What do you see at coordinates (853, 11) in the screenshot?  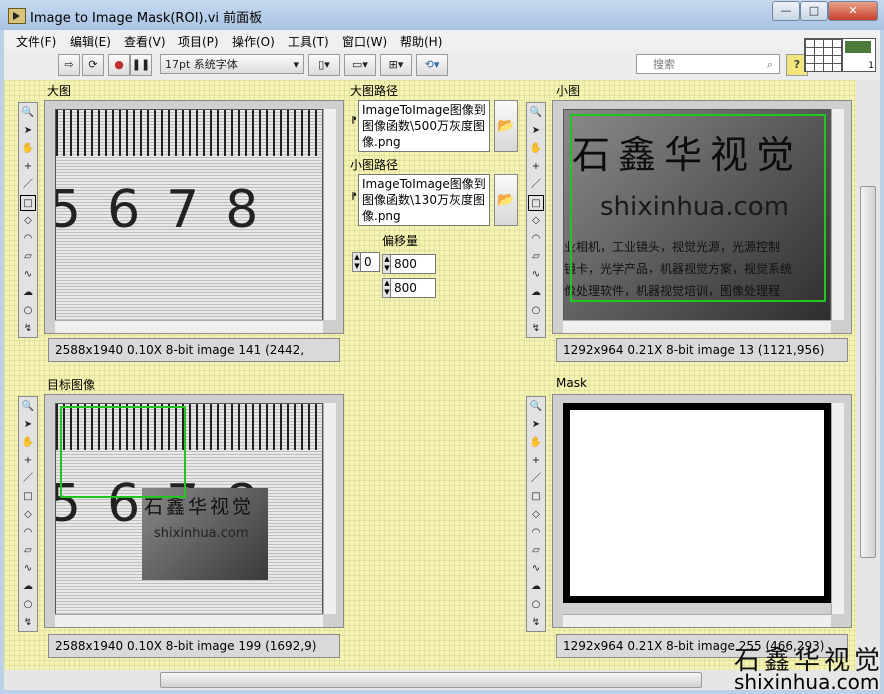 I see `close-icon: ✕` at bounding box center [853, 11].